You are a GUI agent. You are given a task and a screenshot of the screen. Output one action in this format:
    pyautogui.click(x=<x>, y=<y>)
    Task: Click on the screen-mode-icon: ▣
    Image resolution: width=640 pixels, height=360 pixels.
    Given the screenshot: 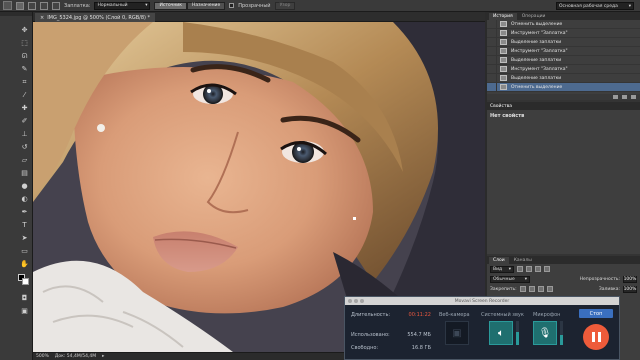 What is the action you would take?
    pyautogui.click(x=24, y=311)
    